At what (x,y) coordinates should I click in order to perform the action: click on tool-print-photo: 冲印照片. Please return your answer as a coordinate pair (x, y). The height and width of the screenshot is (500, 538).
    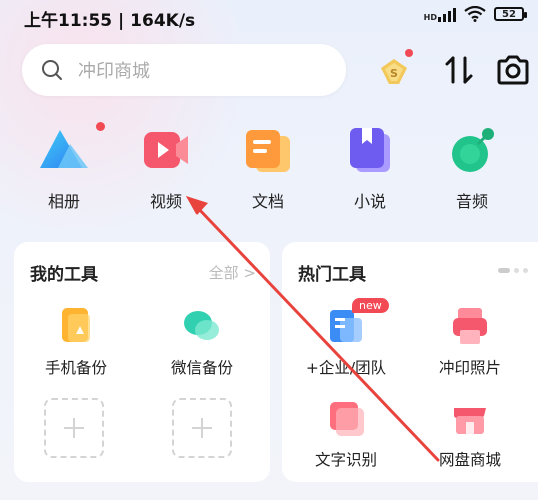
    Looking at the image, I should click on (470, 342).